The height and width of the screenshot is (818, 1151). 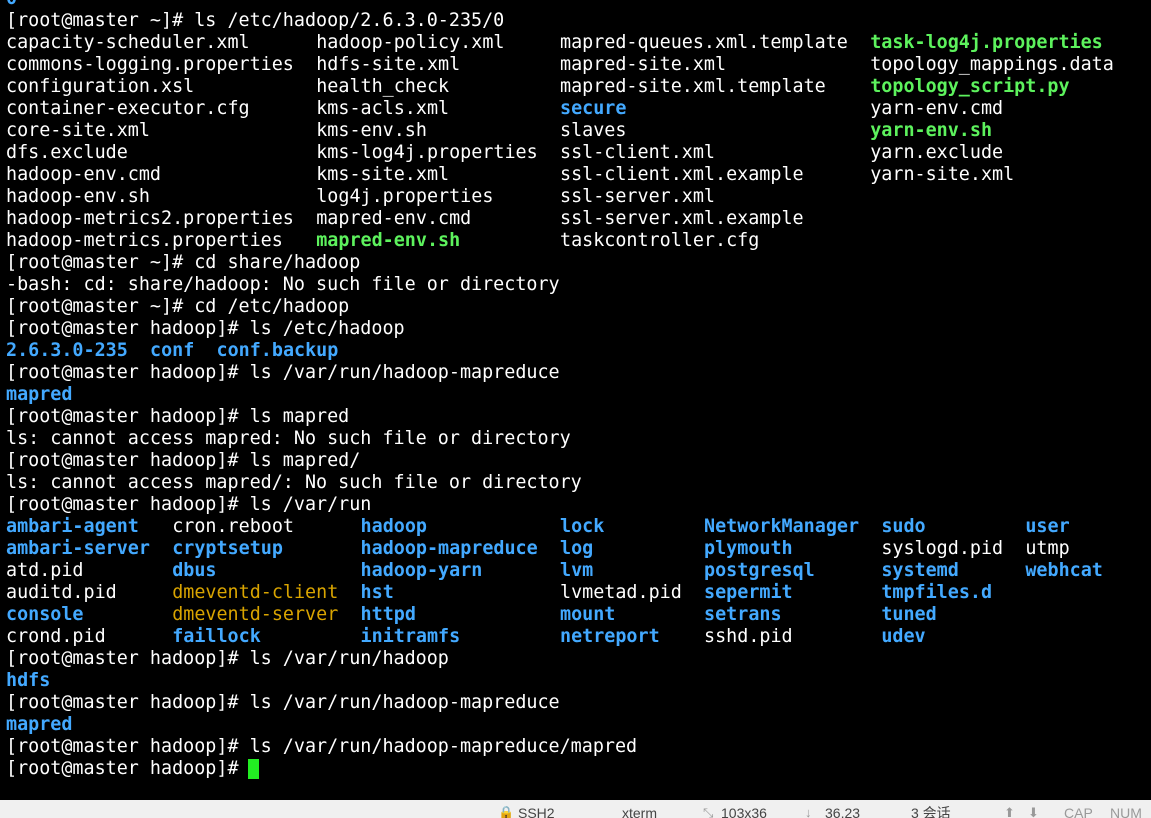 I want to click on terminal-text: hadoop-env.cmd, so click(x=84, y=174).